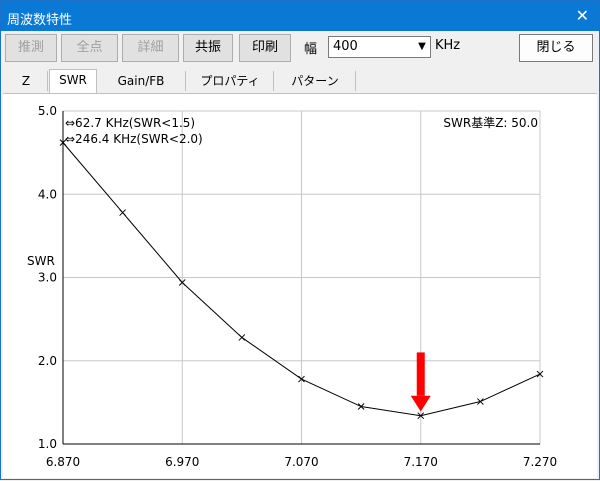  Describe the element at coordinates (150, 48) in the screenshot. I see `details-button: 詳細` at that location.